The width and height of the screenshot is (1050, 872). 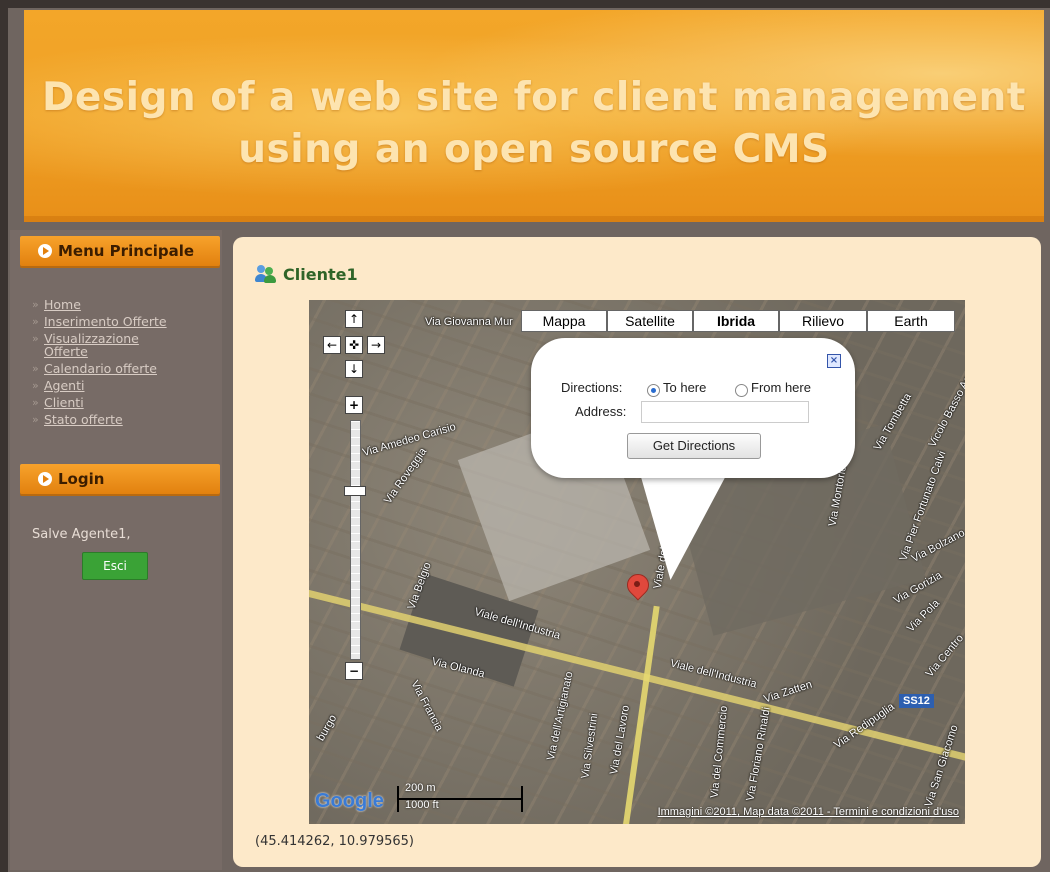 What do you see at coordinates (420, 788) in the screenshot?
I see `scale-metric: 200 m` at bounding box center [420, 788].